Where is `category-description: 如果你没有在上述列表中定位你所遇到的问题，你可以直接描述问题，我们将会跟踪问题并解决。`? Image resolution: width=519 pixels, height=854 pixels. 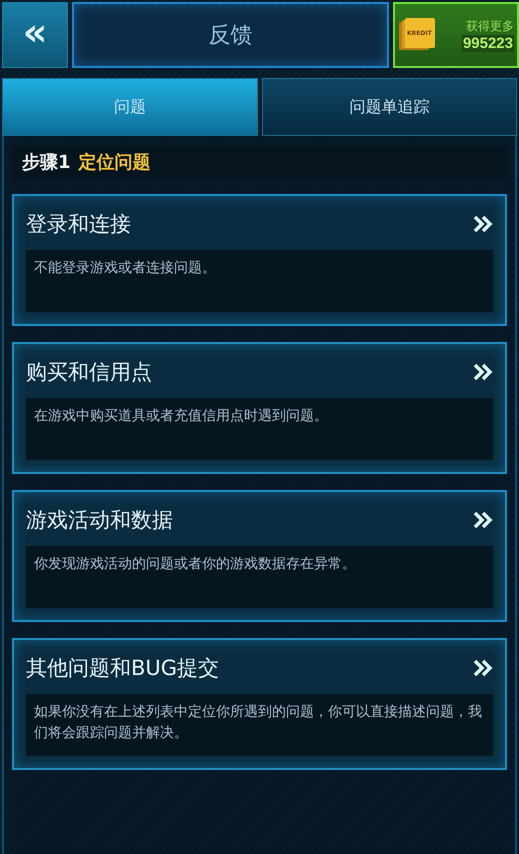 category-description: 如果你没有在上述列表中定位你所遇到的问题，你可以直接描述问题，我们将会跟踪问题并解决。 is located at coordinates (258, 723).